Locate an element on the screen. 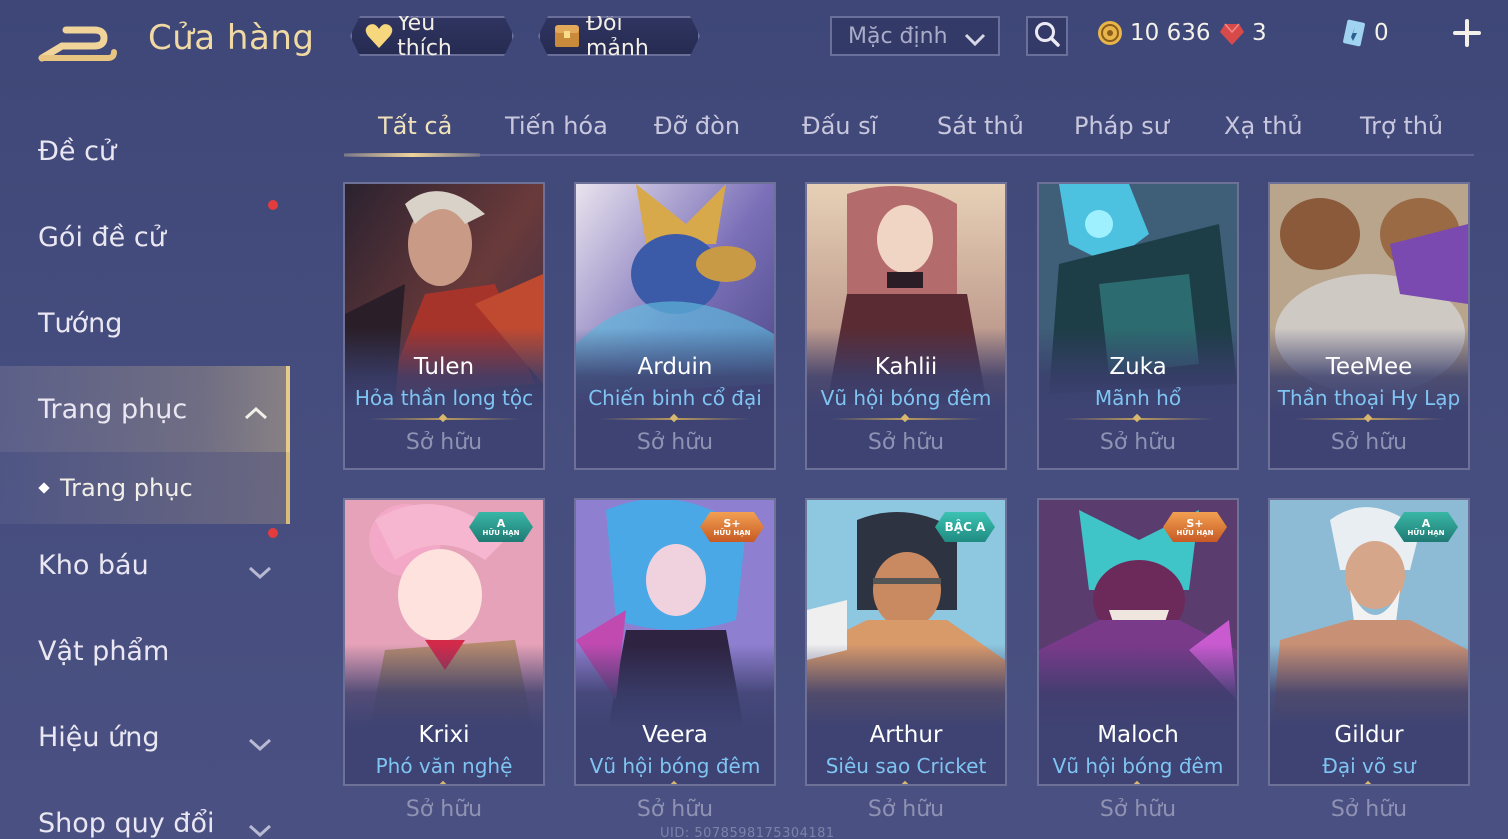 The width and height of the screenshot is (1508, 839). hero-name: Kahlii is located at coordinates (906, 367).